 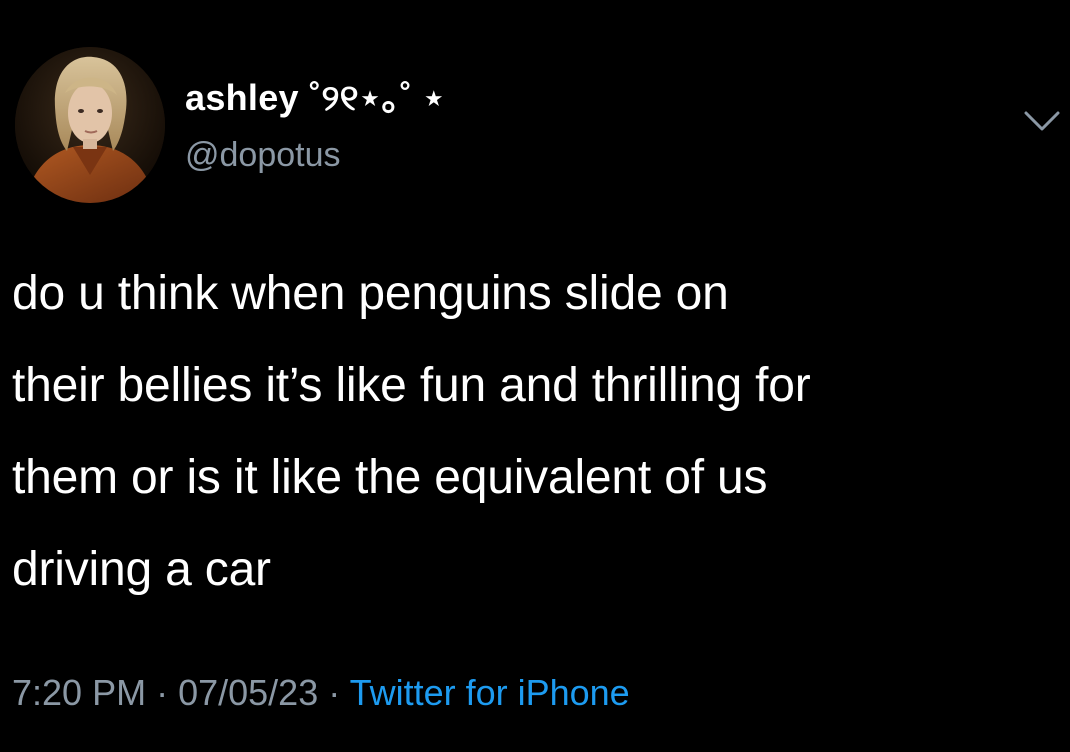 I want to click on avatar-image, so click(x=90, y=125).